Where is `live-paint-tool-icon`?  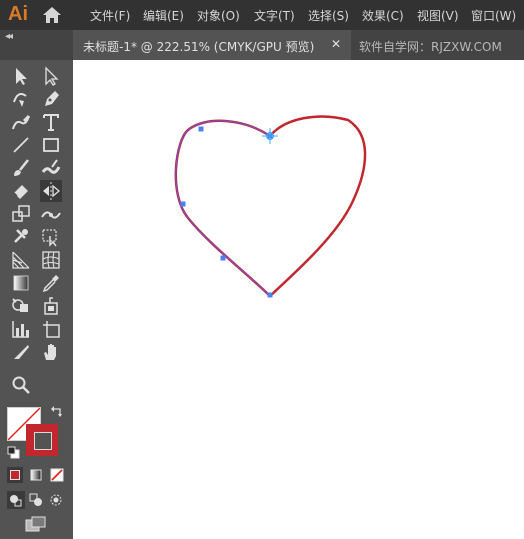 live-paint-tool-icon is located at coordinates (51, 306).